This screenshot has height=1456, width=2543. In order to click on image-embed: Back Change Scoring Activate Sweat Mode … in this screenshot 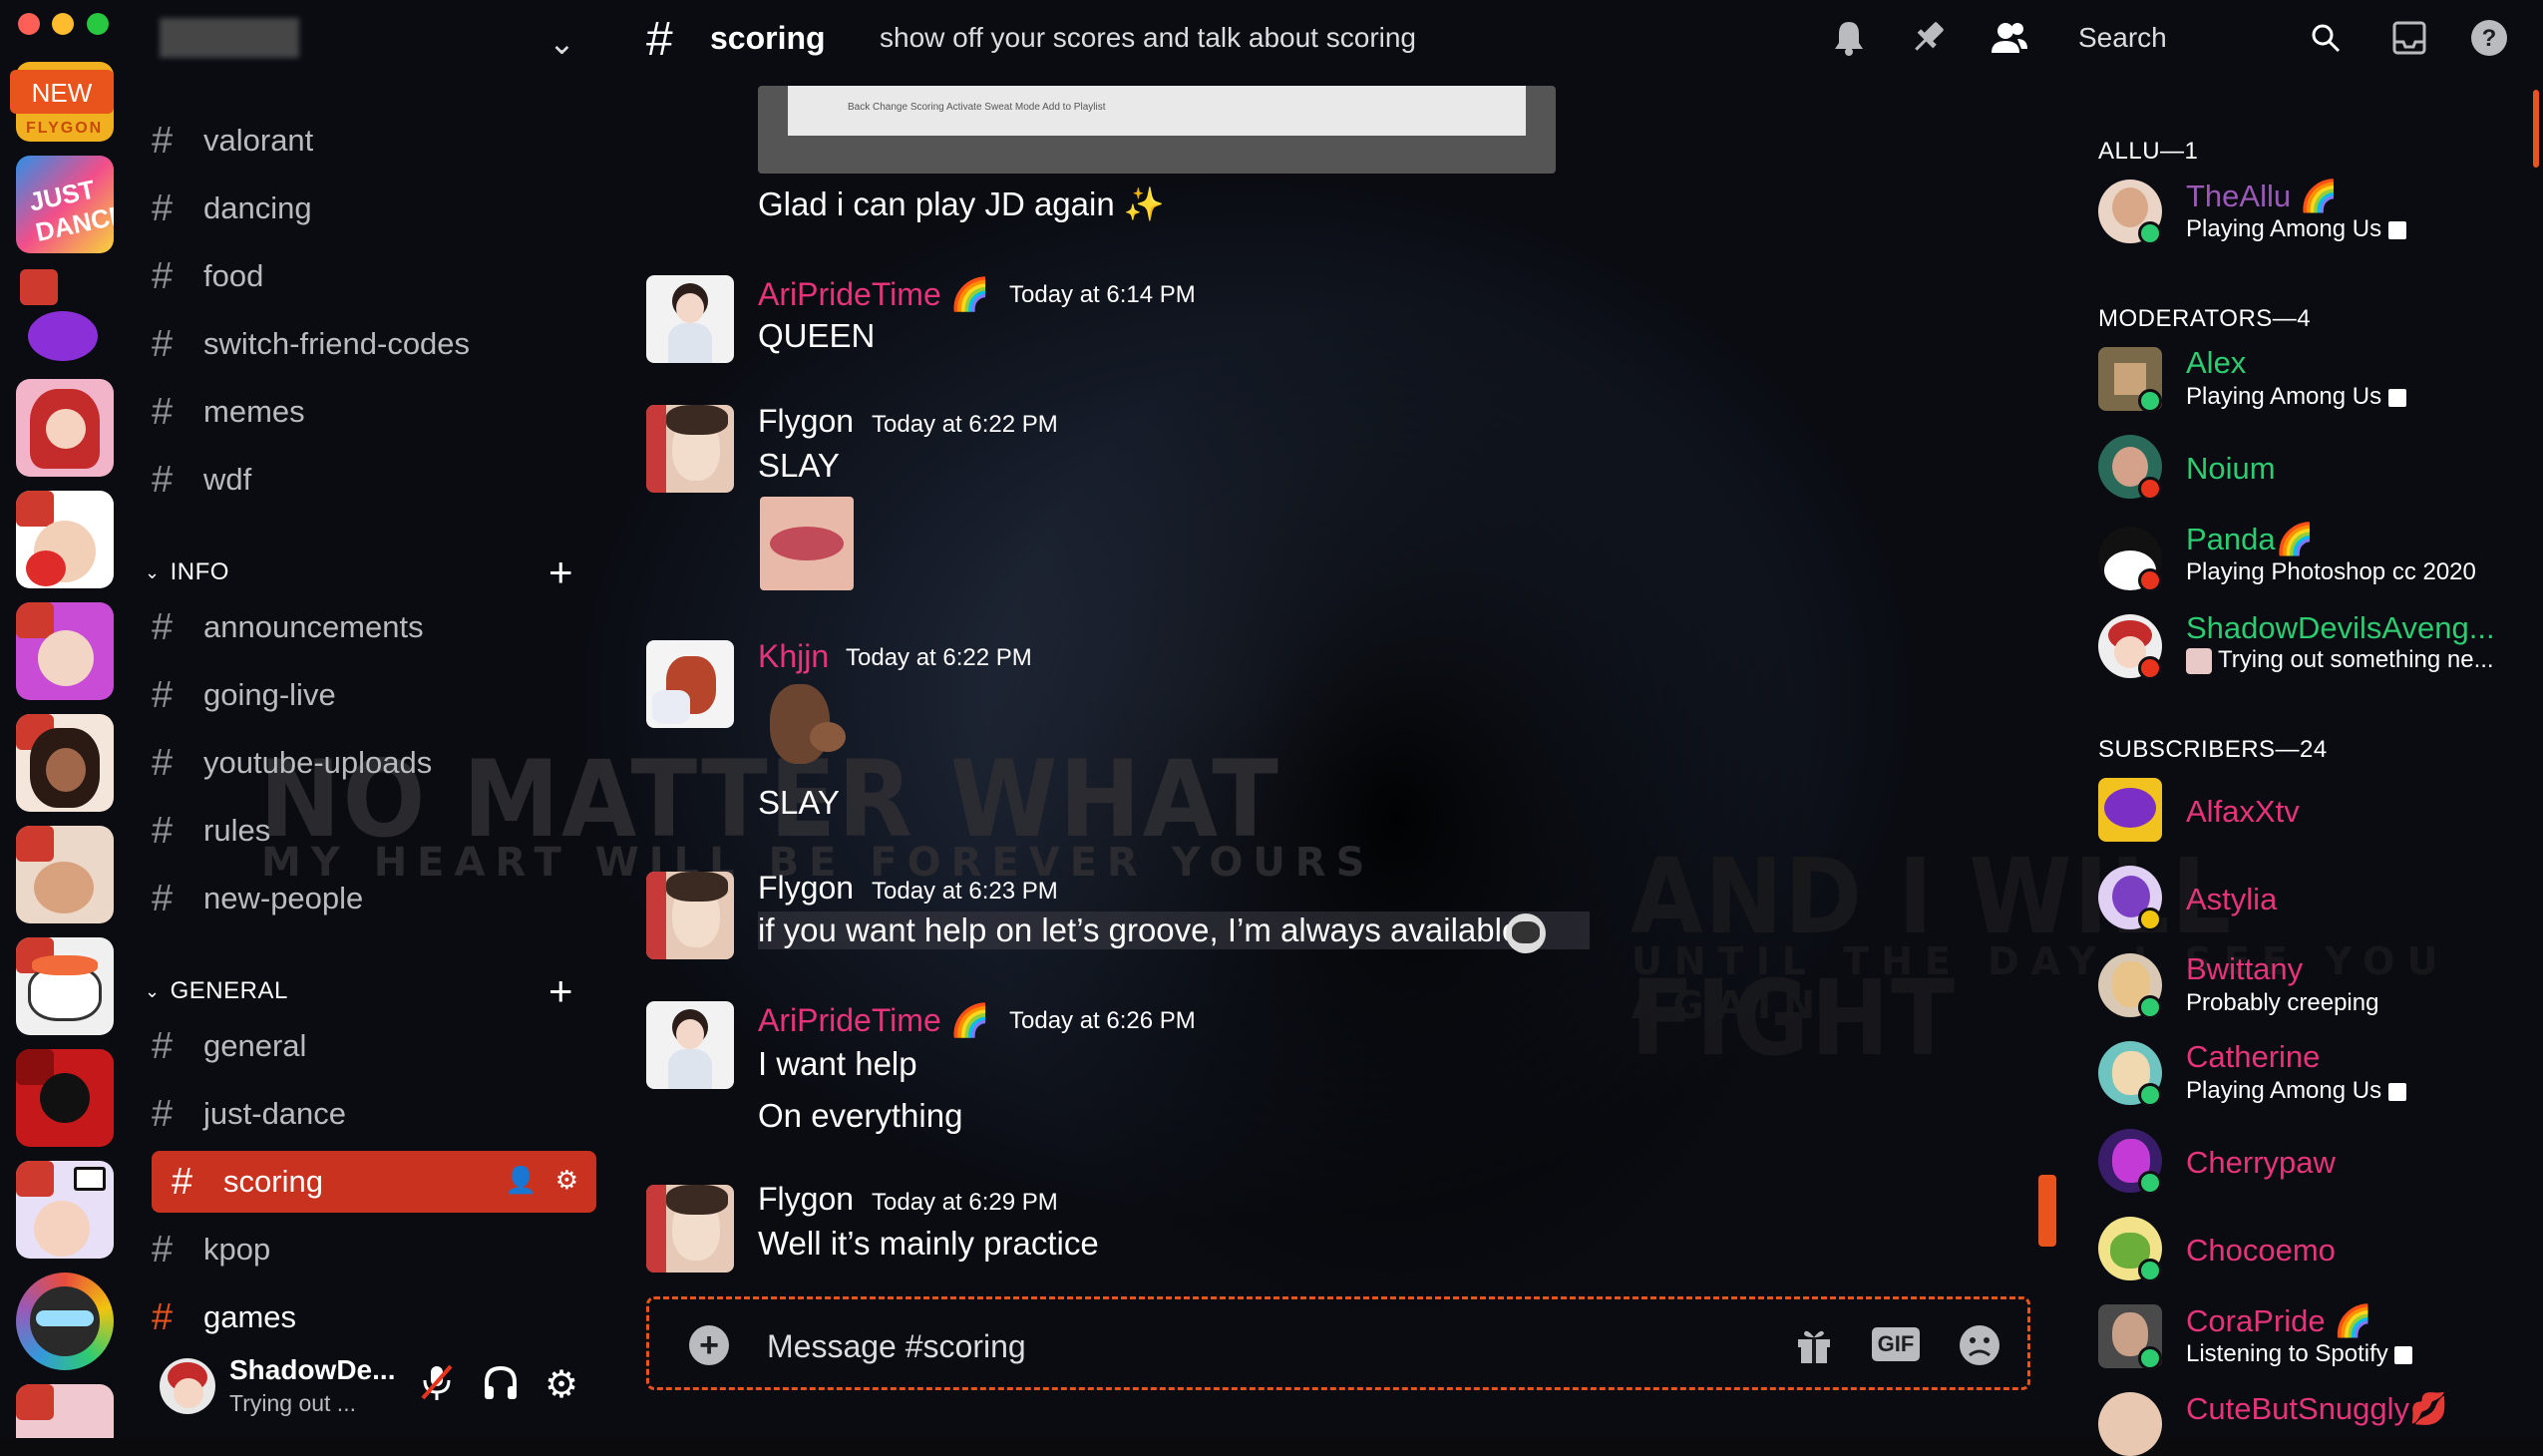, I will do `click(1157, 130)`.